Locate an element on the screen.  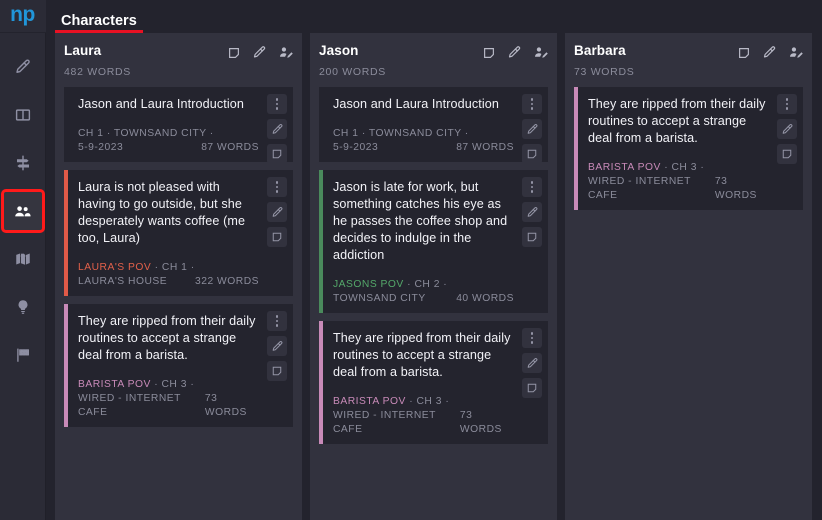
nav-icon-list is located at coordinates (22, 208).